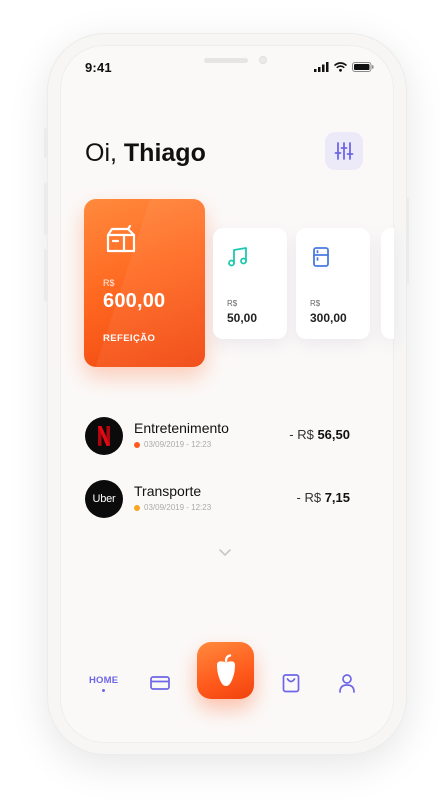 The image size is (440, 811). Describe the element at coordinates (333, 434) in the screenshot. I see `amount-value: 56,50` at that location.